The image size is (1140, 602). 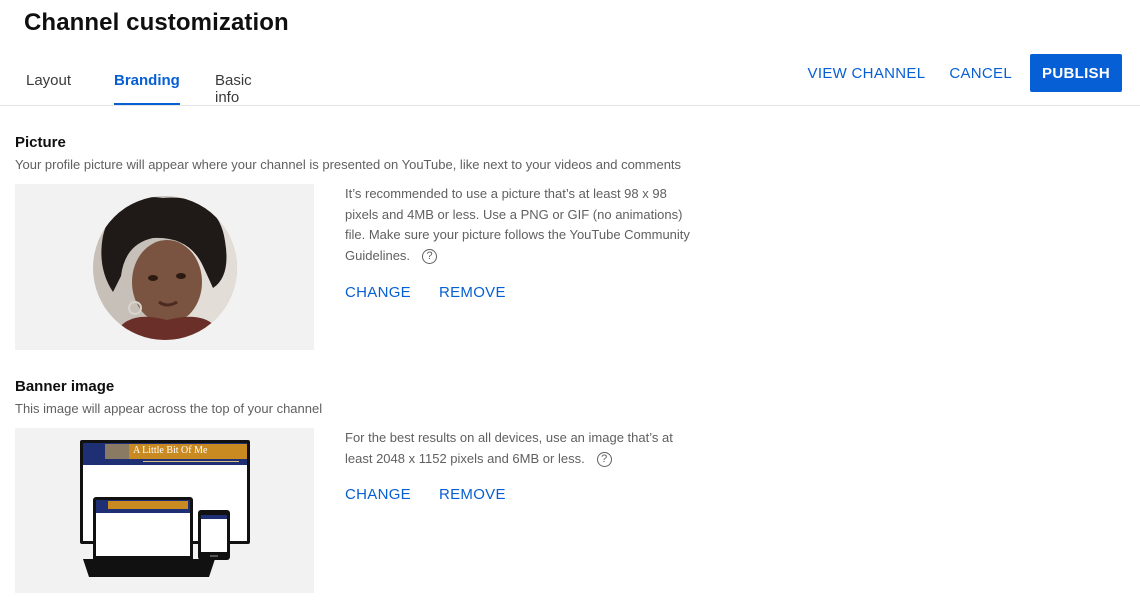 I want to click on tab-layout: Layout, so click(x=48, y=82).